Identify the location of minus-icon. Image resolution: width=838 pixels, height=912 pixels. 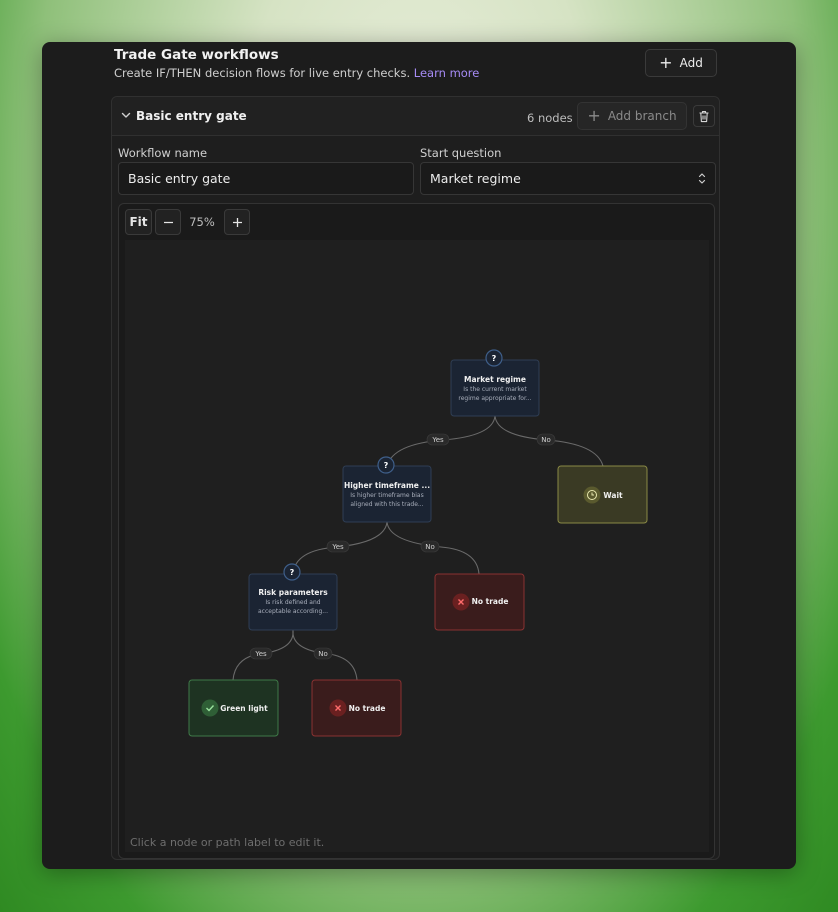
(168, 222).